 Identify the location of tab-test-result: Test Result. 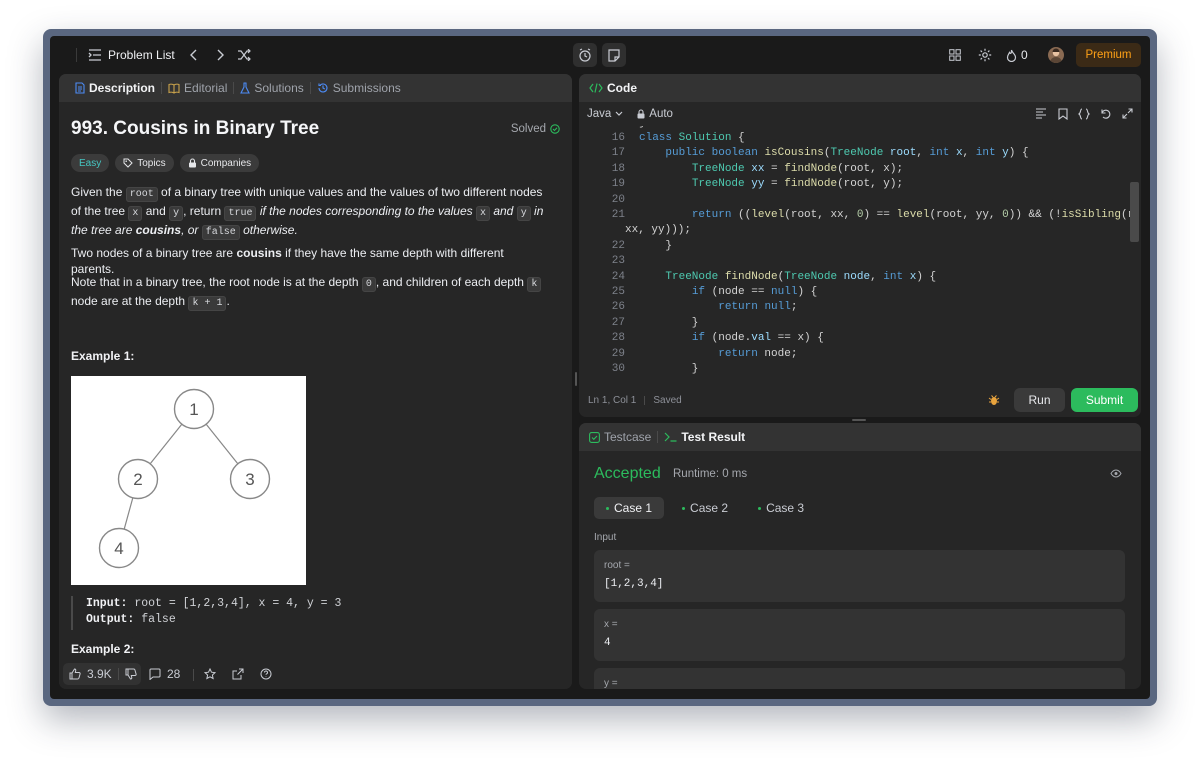
(704, 437).